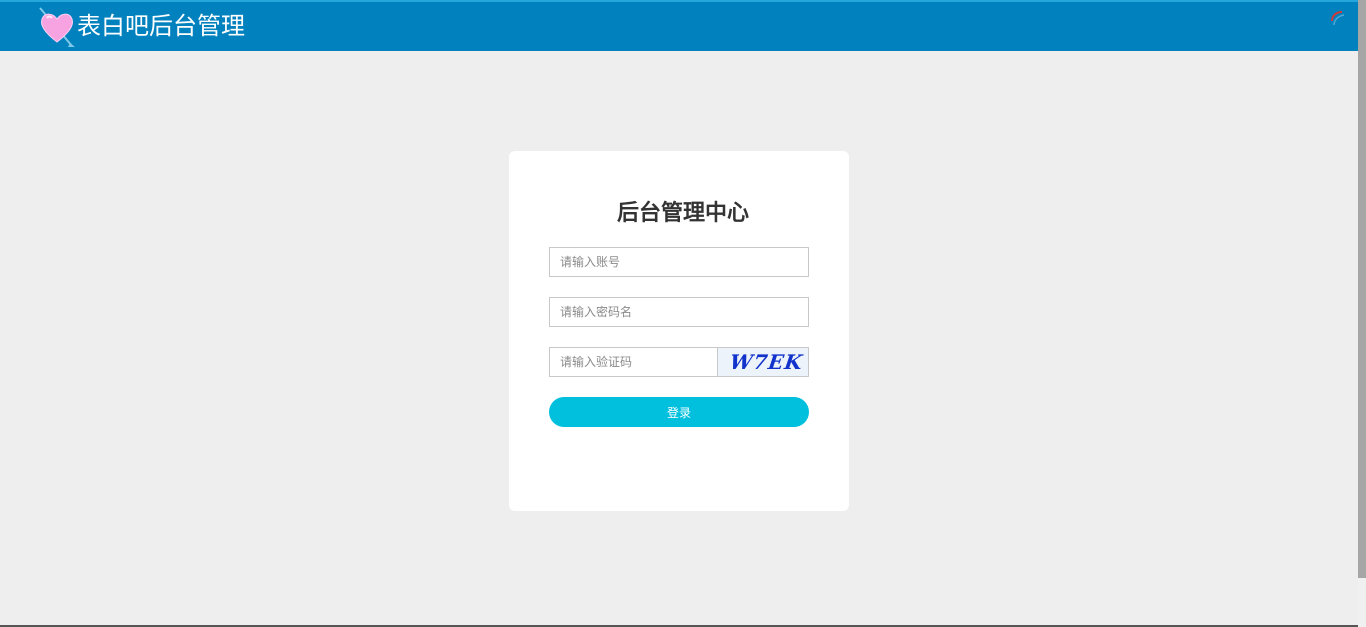 Image resolution: width=1366 pixels, height=627 pixels. Describe the element at coordinates (57, 27) in the screenshot. I see `heart-arrow-icon` at that location.